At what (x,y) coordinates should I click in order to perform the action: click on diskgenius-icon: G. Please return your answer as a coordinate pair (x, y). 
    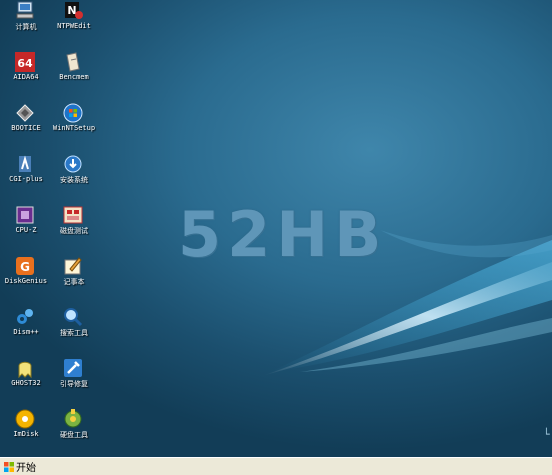
    Looking at the image, I should click on (25, 266).